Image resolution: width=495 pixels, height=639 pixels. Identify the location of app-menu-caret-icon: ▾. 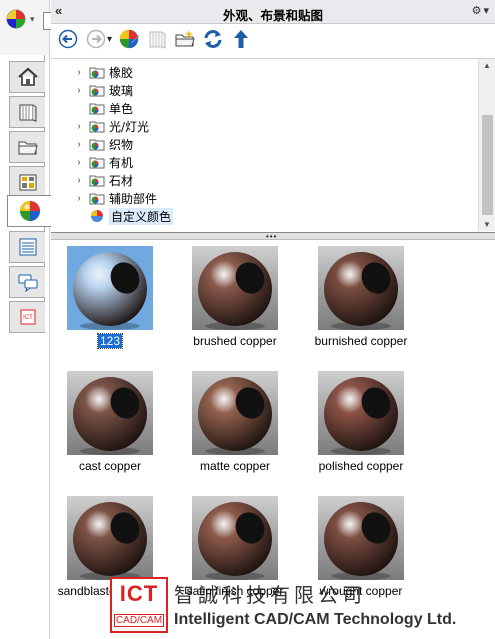
(32, 19).